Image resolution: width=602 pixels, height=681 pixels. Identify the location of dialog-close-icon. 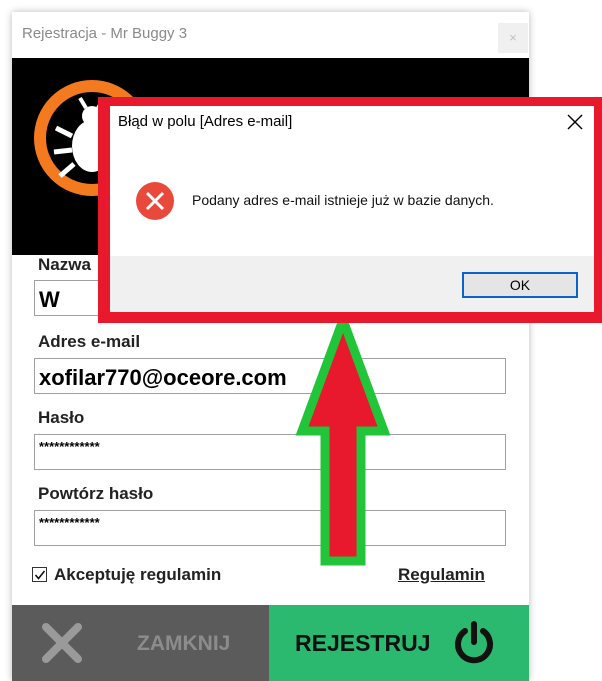
(575, 122).